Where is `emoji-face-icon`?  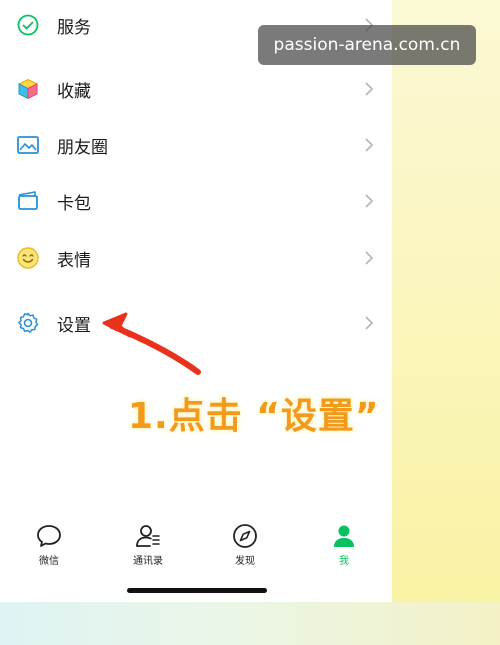 emoji-face-icon is located at coordinates (28, 258).